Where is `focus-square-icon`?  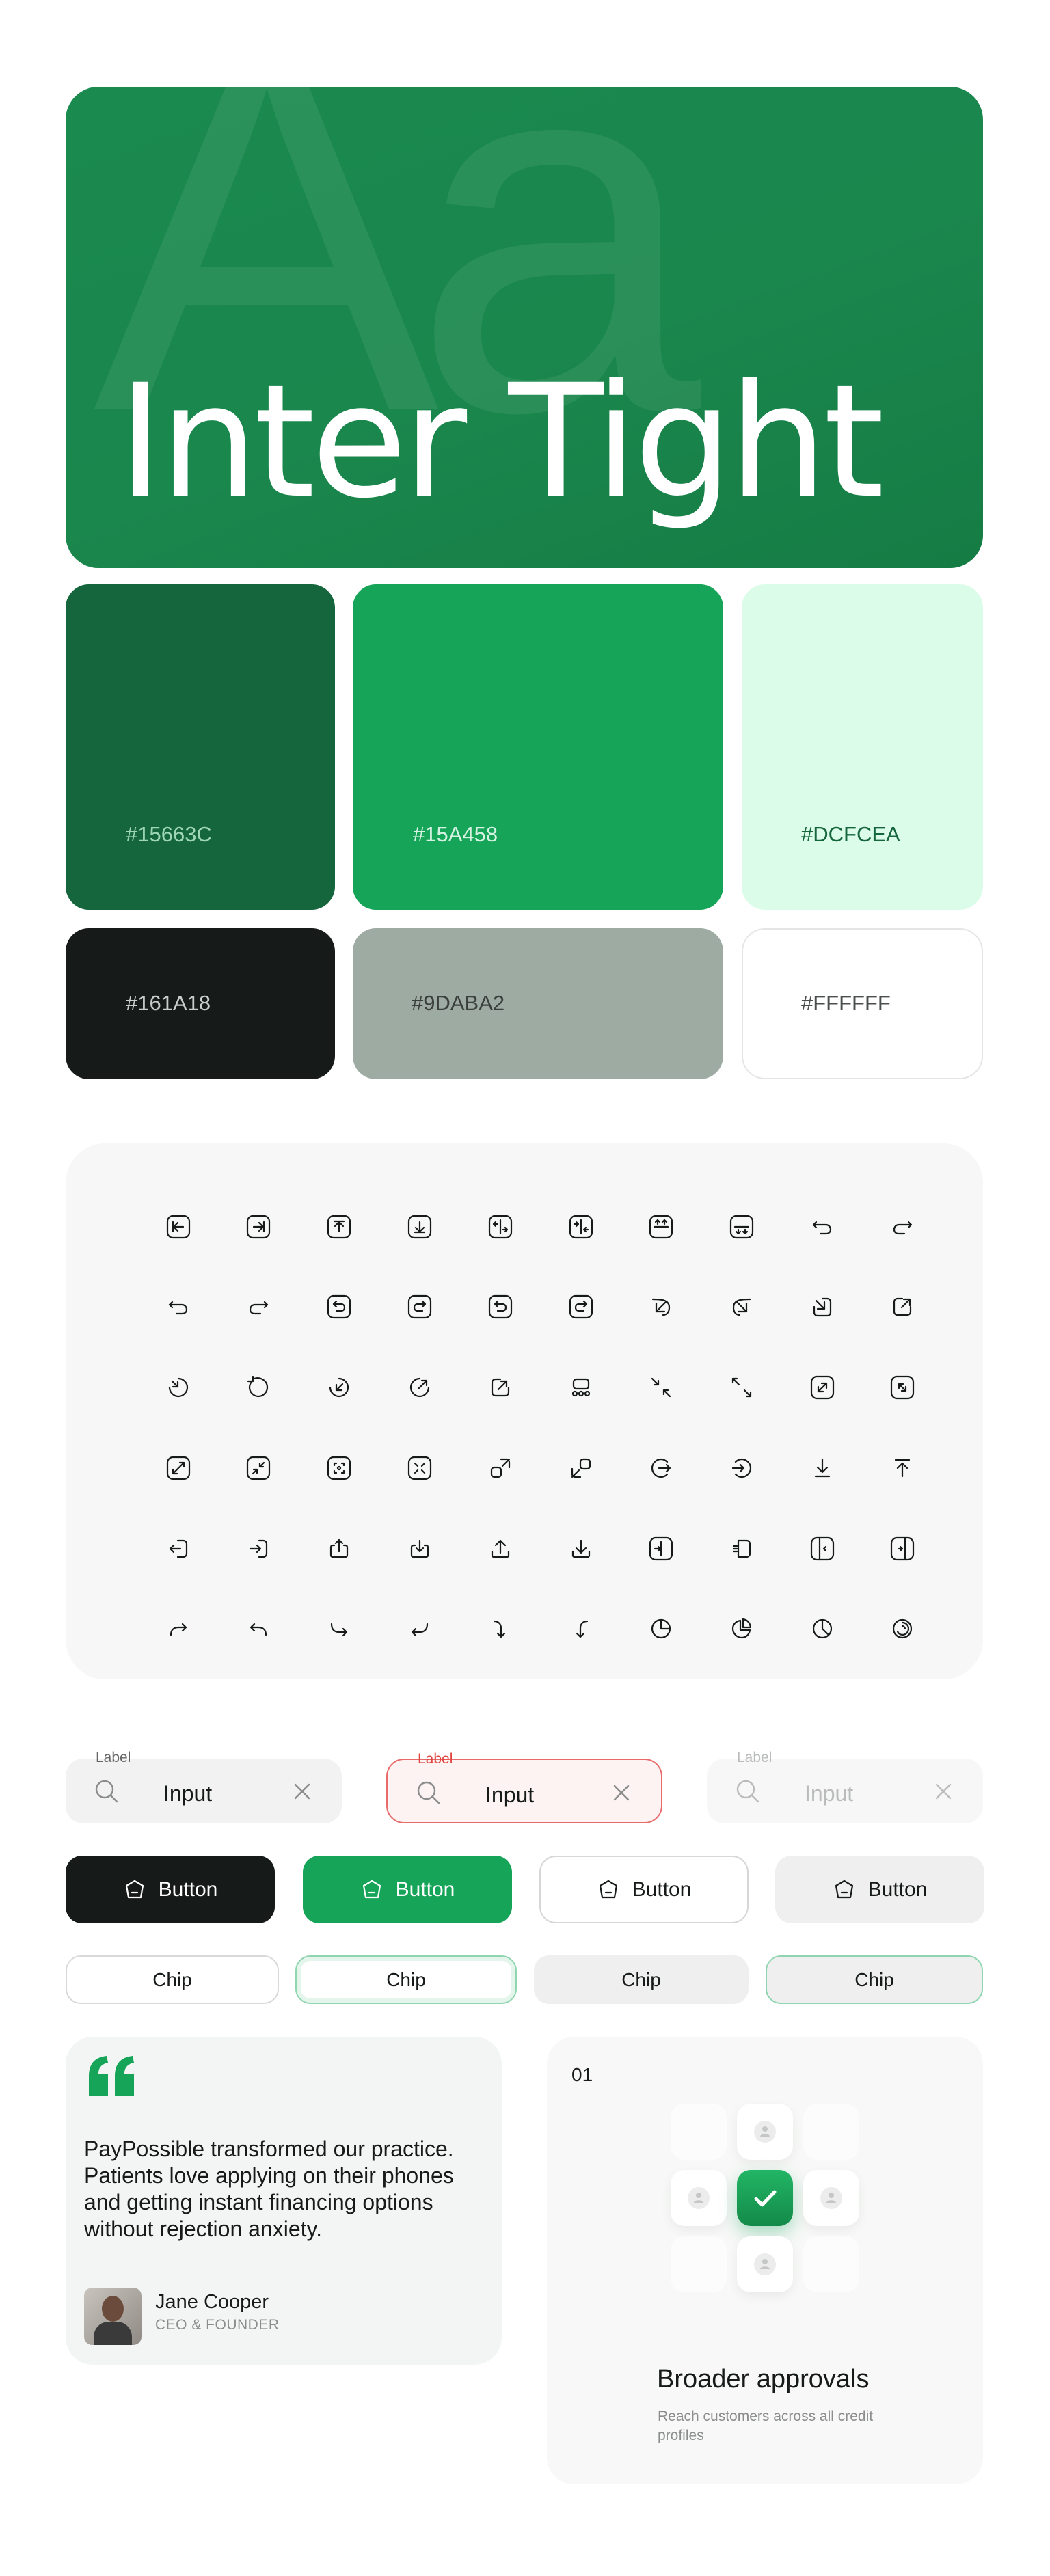
focus-square-icon is located at coordinates (339, 1468).